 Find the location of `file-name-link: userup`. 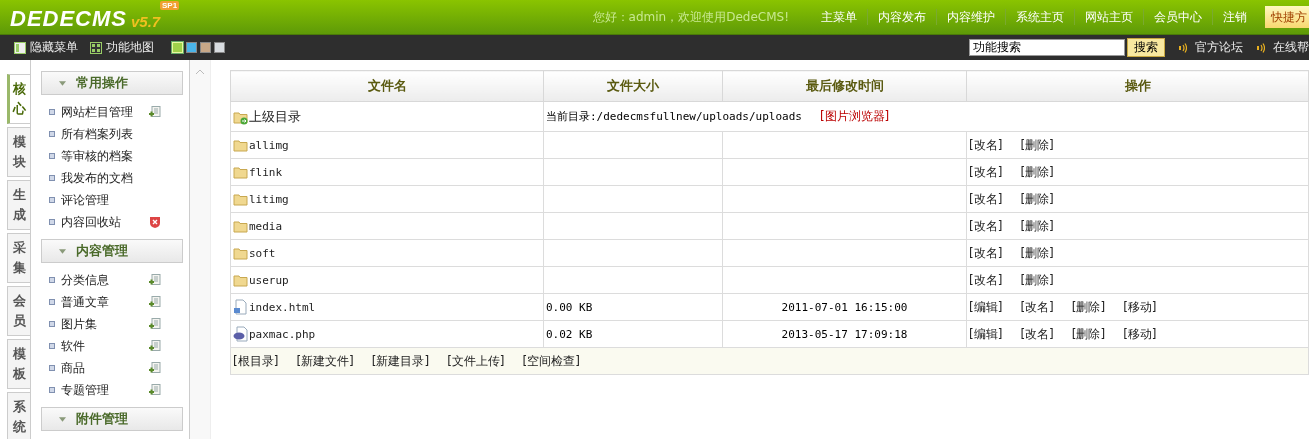

file-name-link: userup is located at coordinates (269, 280).